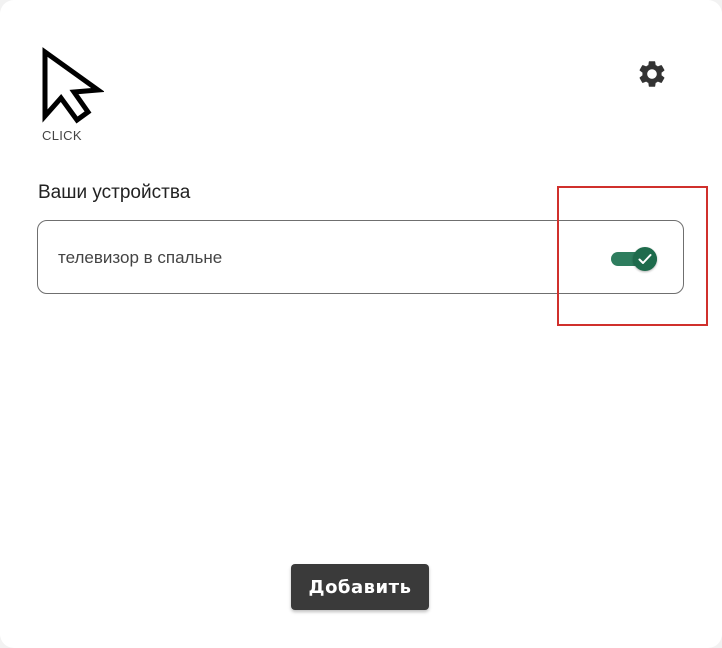  I want to click on device-item: телевизор в спальне, so click(360, 257).